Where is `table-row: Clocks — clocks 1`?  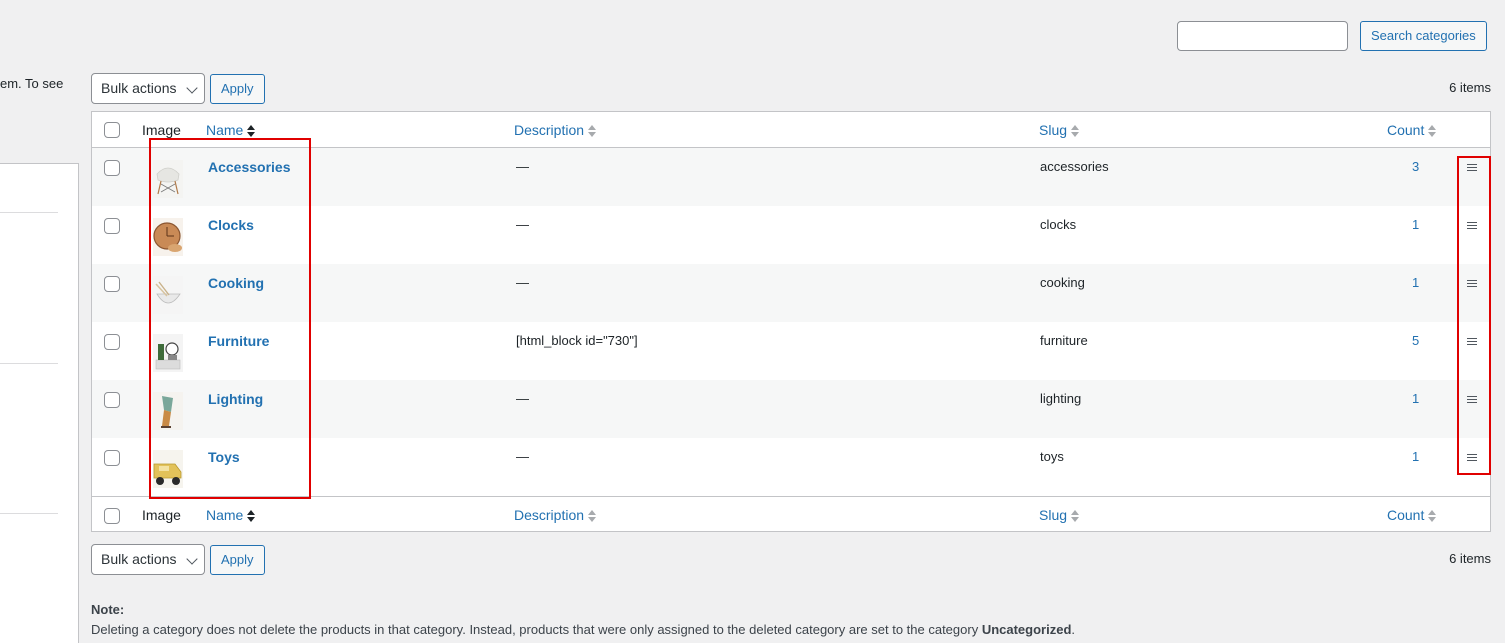
table-row: Clocks — clocks 1 is located at coordinates (791, 235).